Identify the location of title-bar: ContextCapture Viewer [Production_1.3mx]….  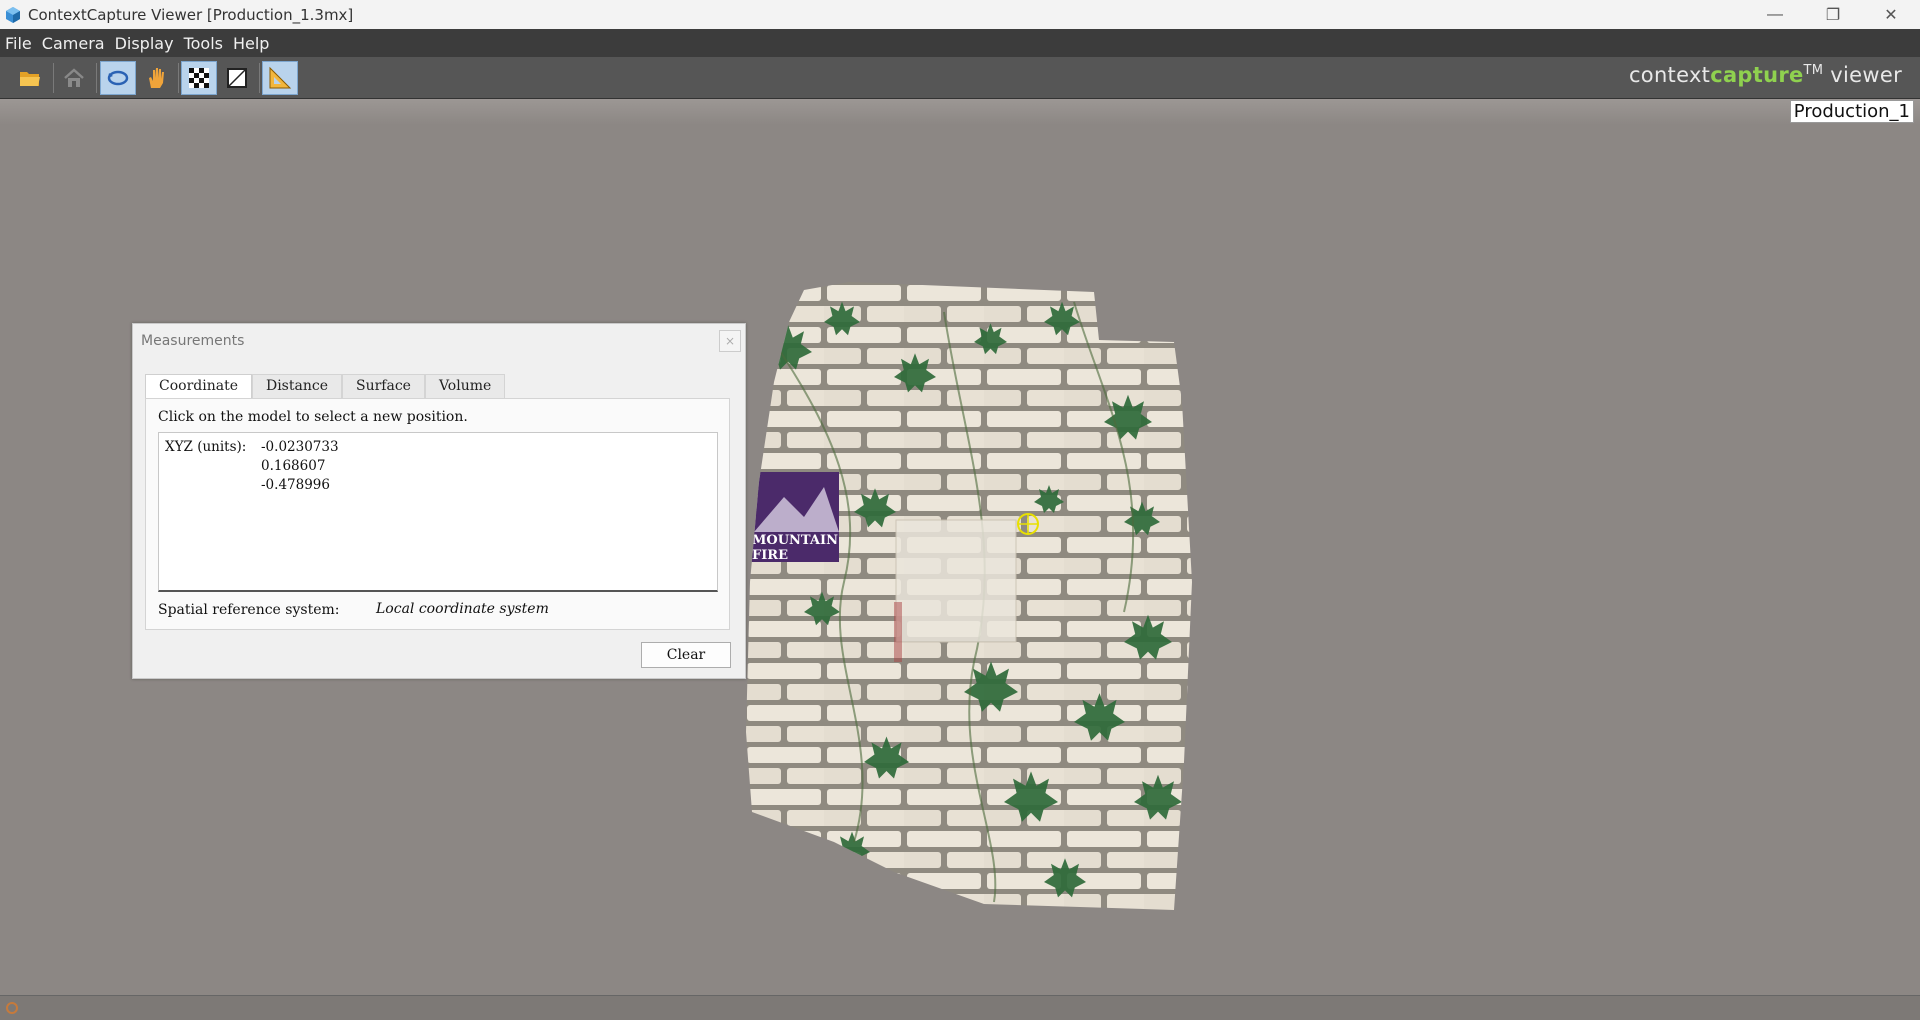
(960, 14).